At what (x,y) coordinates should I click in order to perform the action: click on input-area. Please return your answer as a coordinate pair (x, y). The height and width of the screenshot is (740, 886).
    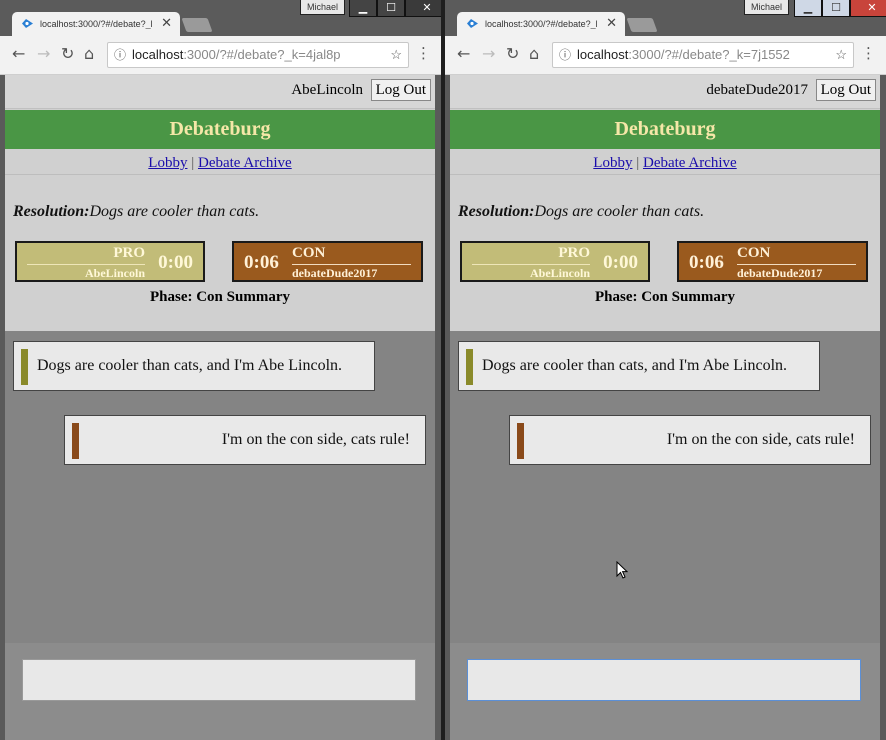
    Looking at the image, I should click on (665, 691).